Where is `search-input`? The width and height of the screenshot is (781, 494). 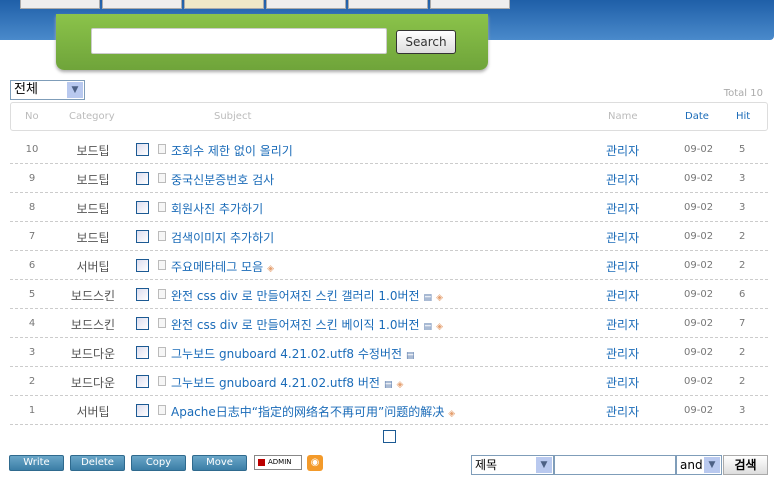
search-input is located at coordinates (239, 41).